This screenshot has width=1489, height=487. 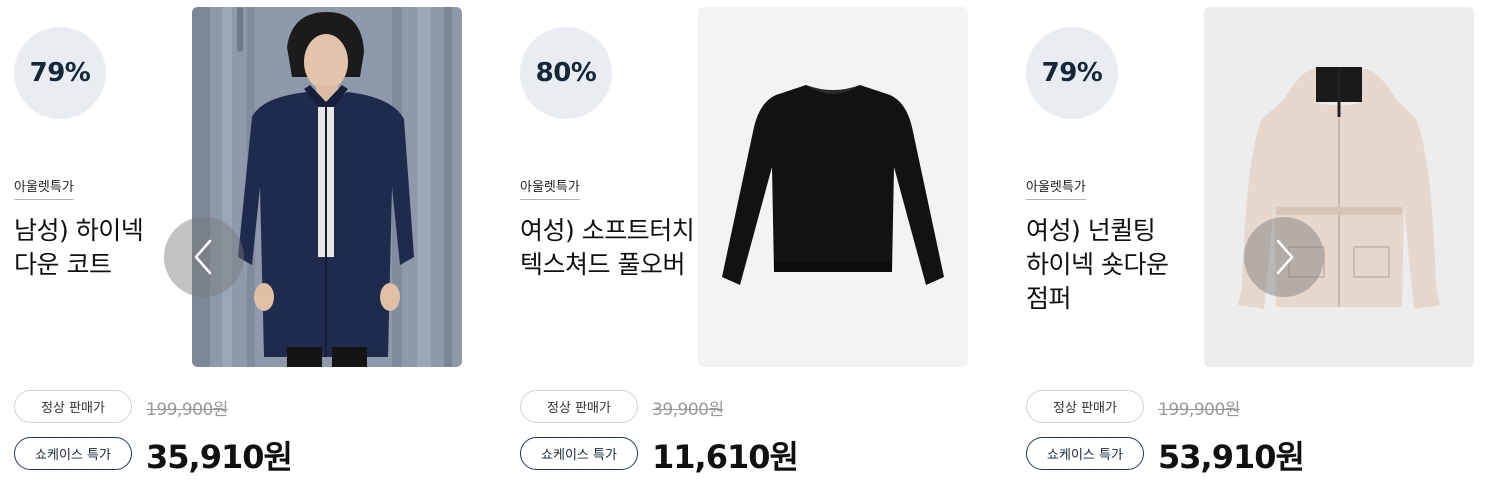 I want to click on original-price: 39,900원, so click(x=688, y=410).